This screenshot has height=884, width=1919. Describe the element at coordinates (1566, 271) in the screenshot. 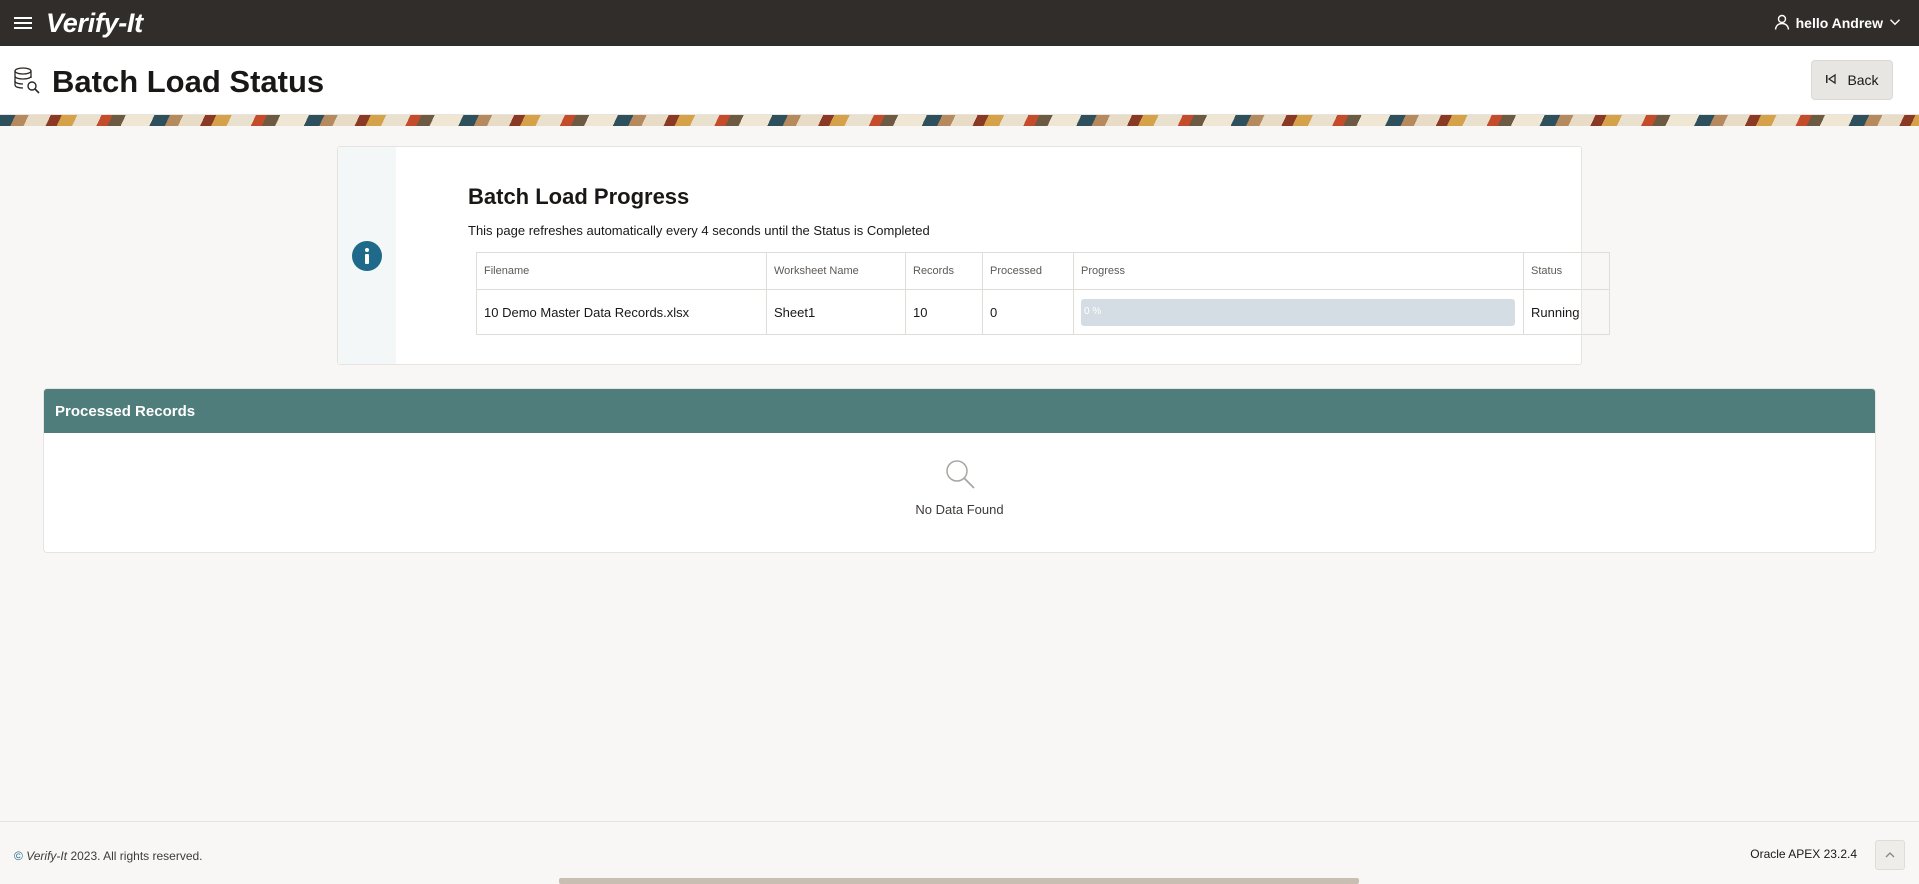

I see `col-status: Status` at that location.